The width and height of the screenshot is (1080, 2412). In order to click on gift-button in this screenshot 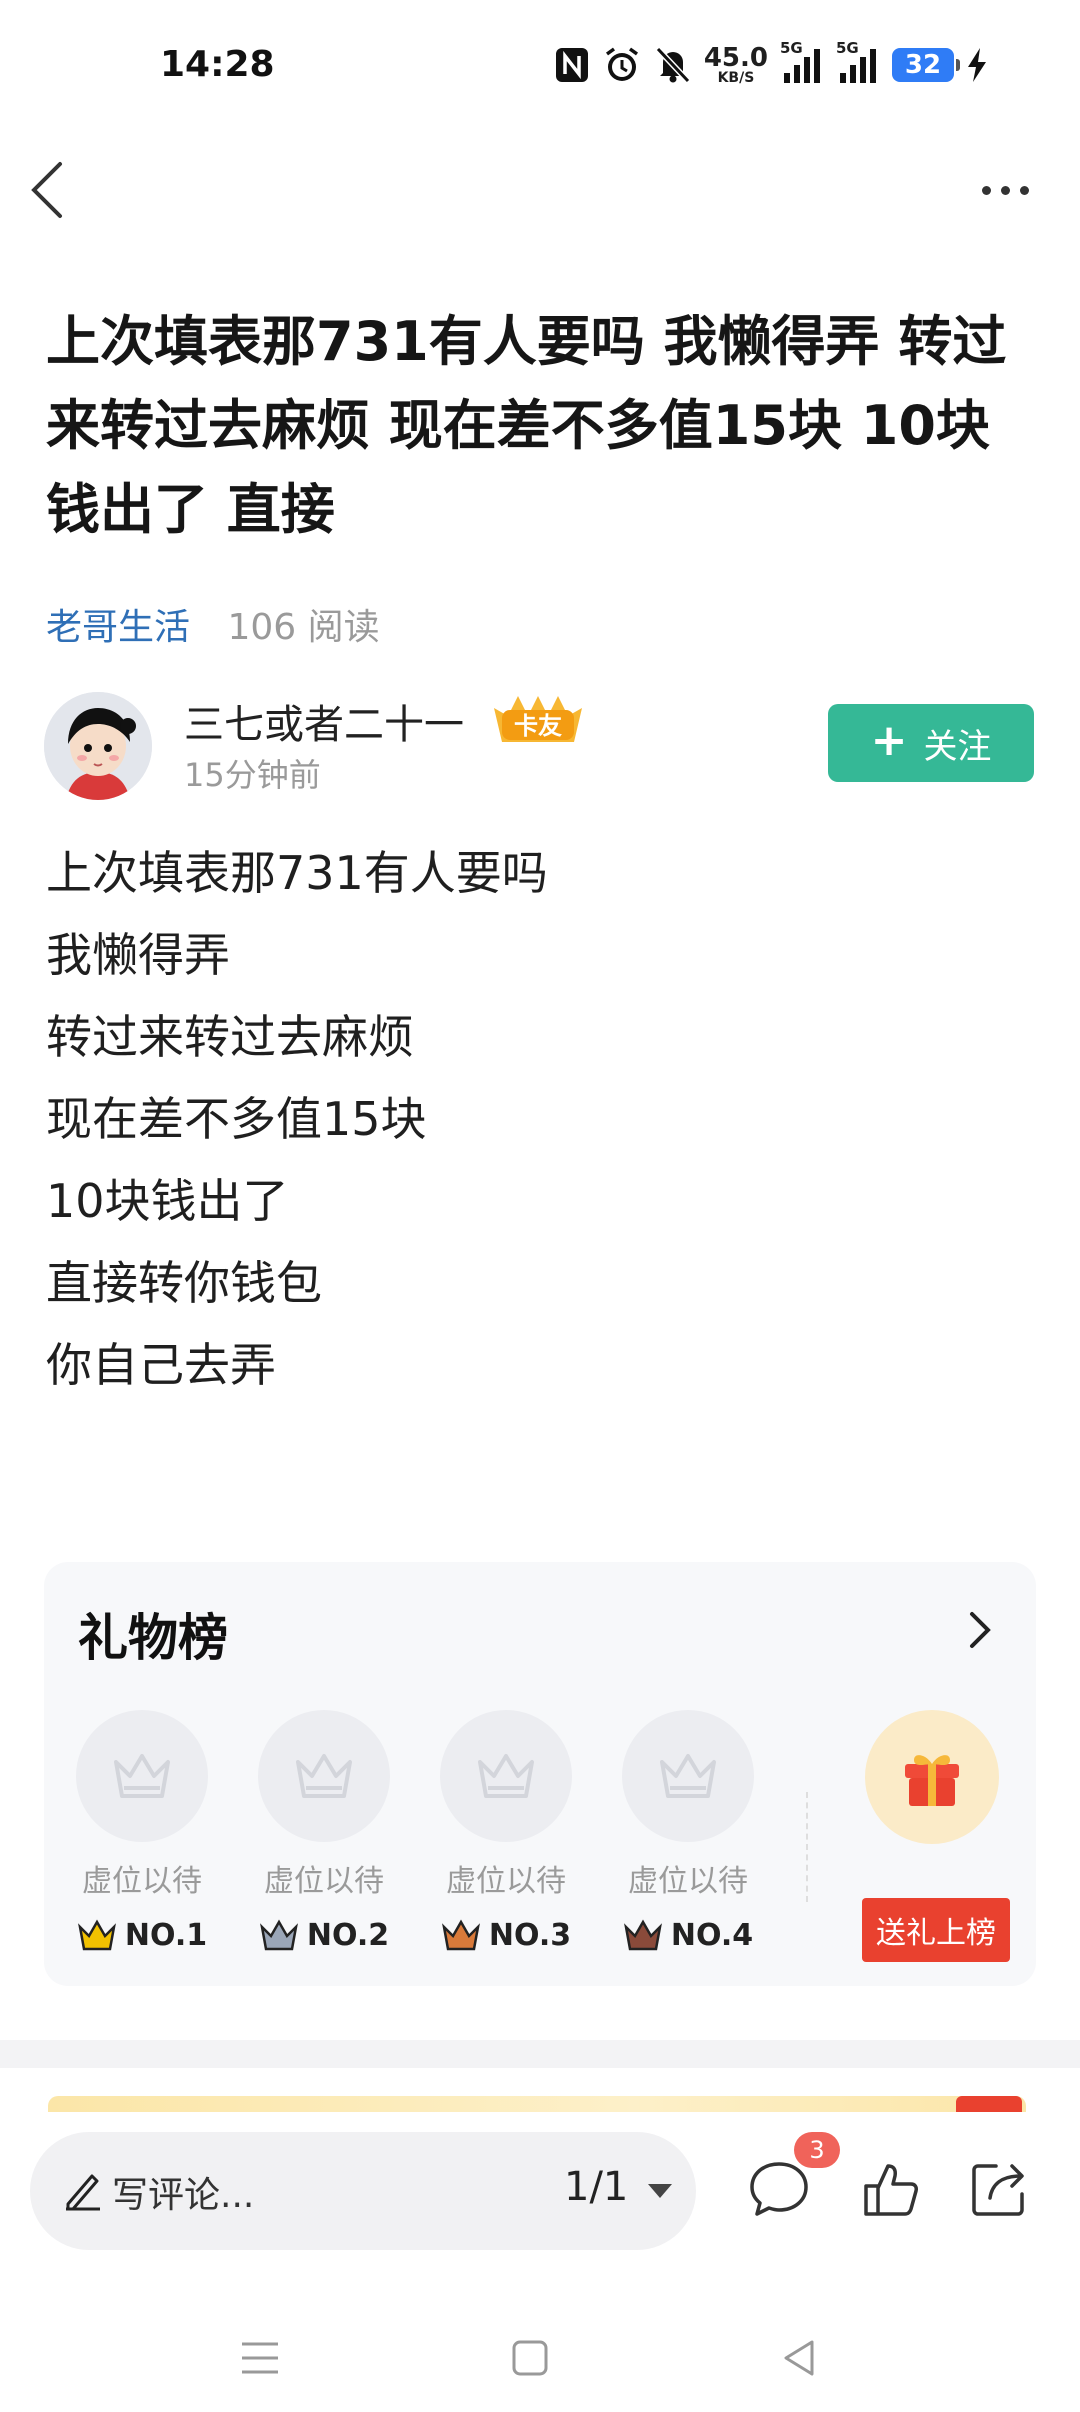, I will do `click(932, 1777)`.